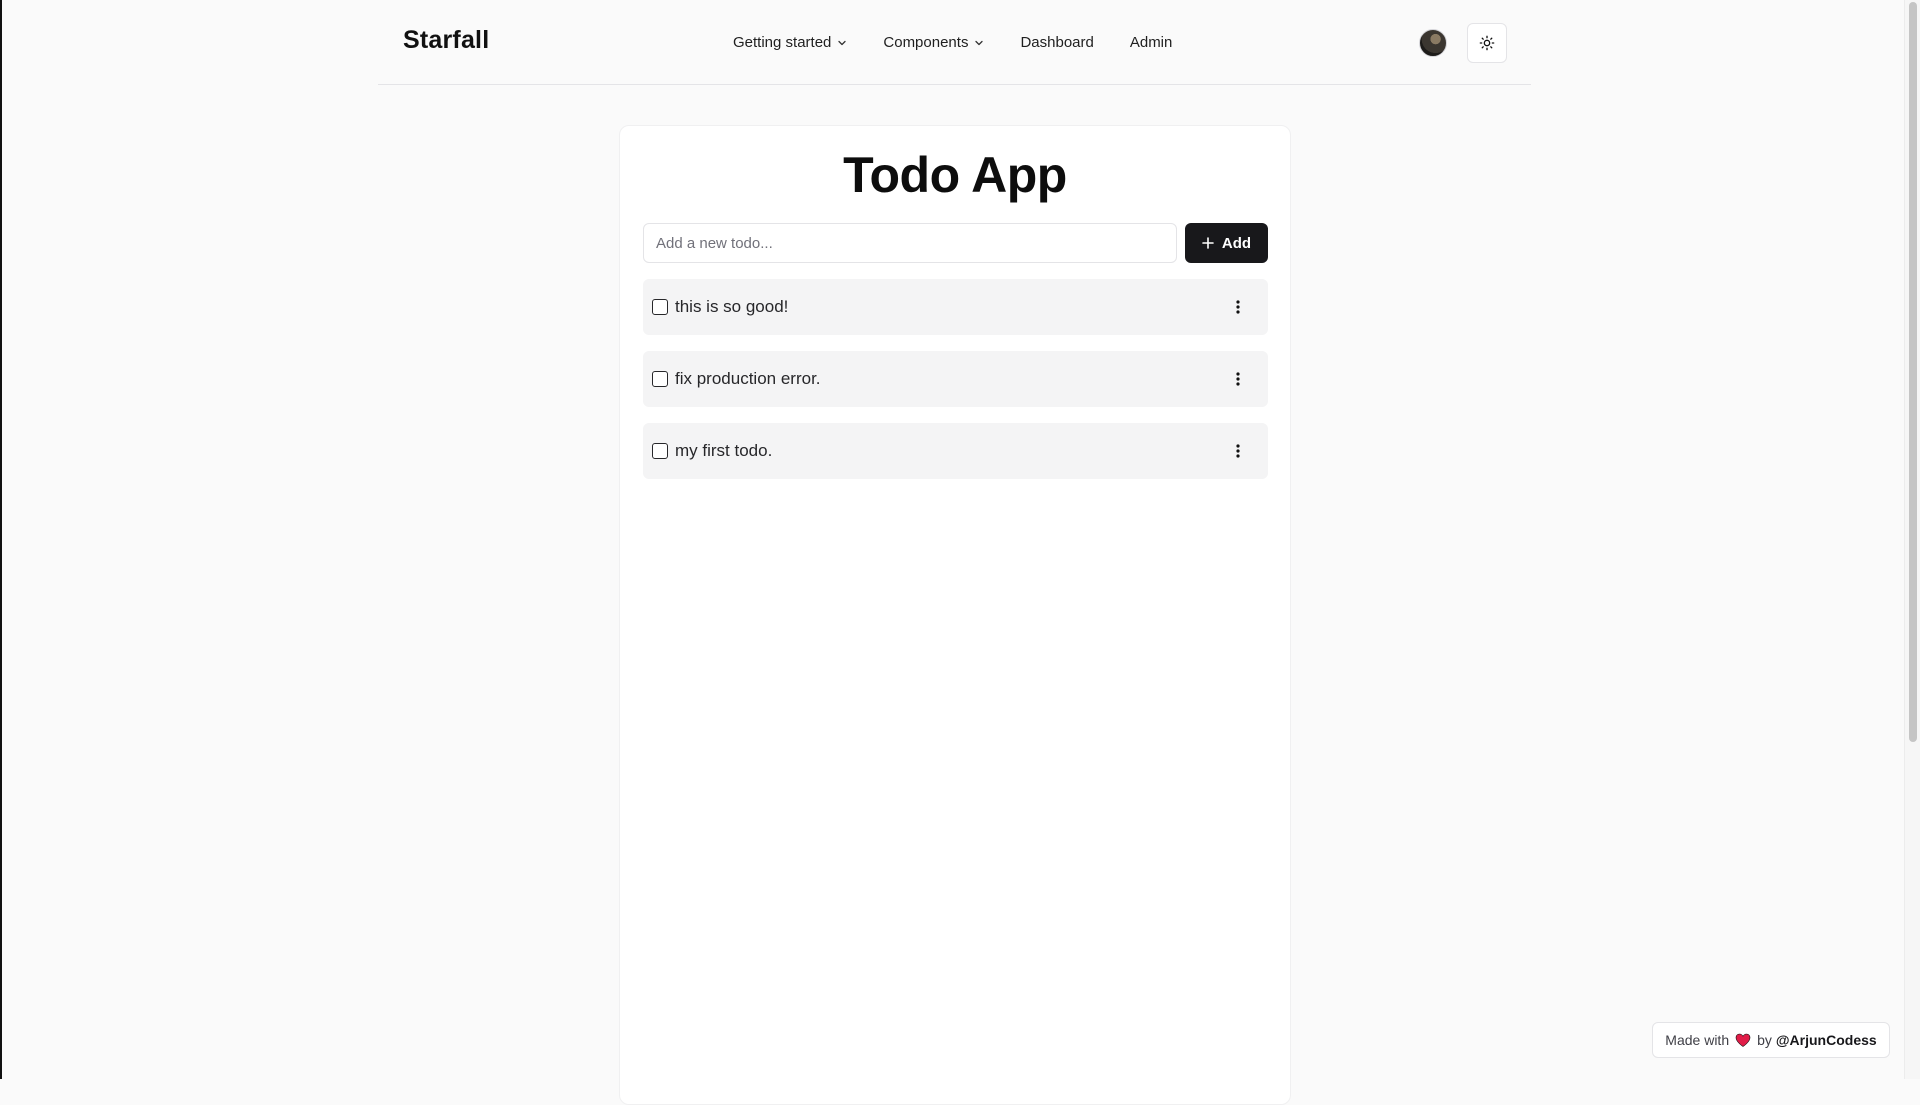  I want to click on badge-made-with: Made with, so click(1697, 1040).